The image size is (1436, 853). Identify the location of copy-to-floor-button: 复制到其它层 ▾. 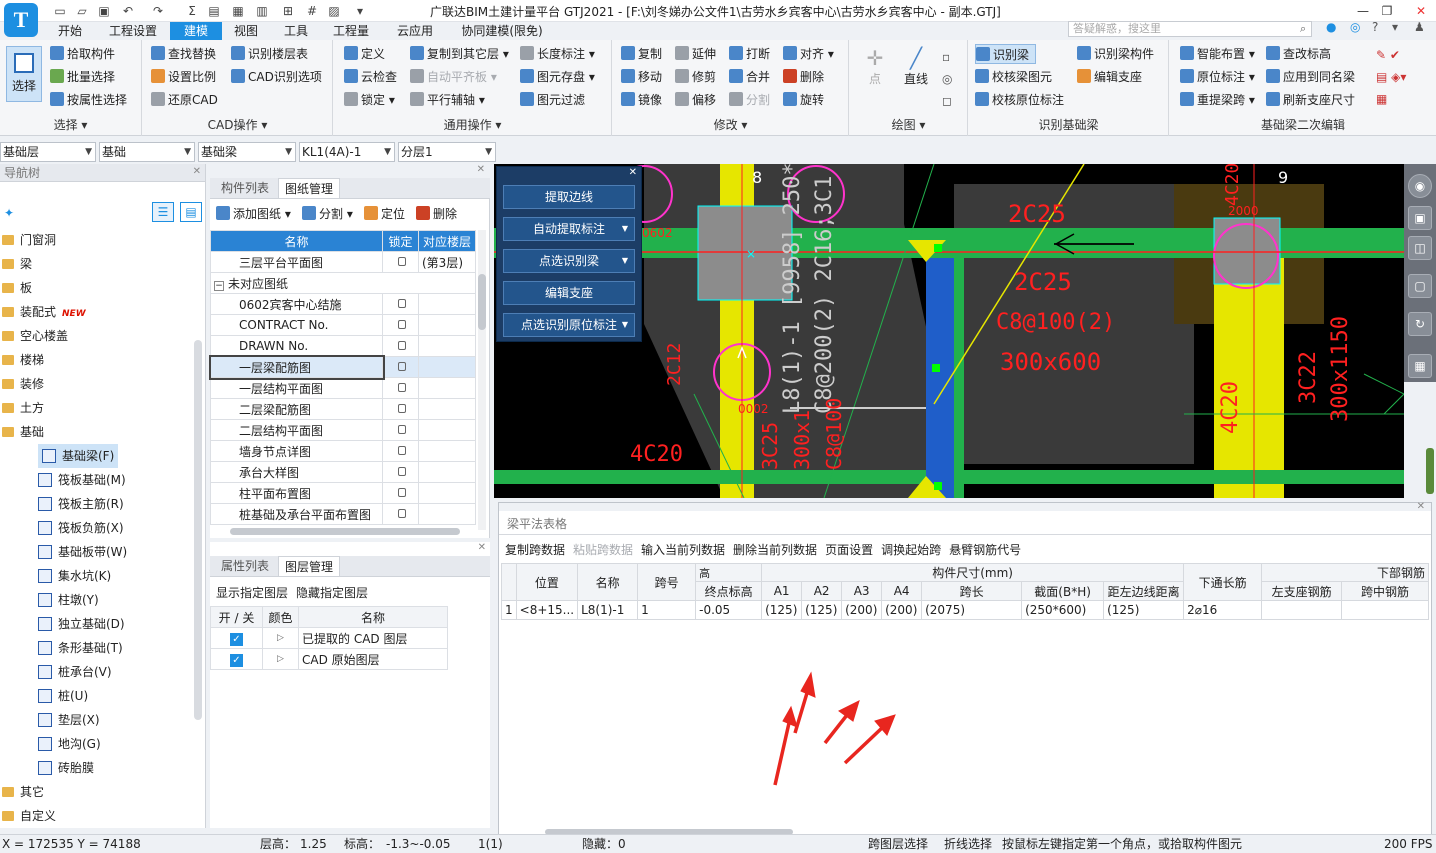
(459, 54).